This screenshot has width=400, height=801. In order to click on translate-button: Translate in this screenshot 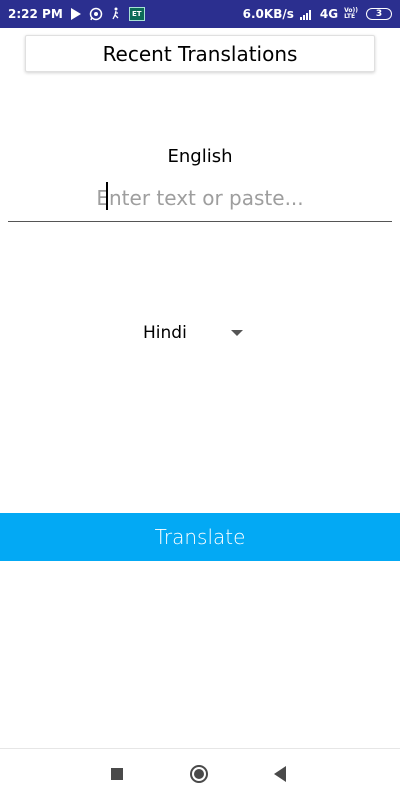, I will do `click(200, 537)`.